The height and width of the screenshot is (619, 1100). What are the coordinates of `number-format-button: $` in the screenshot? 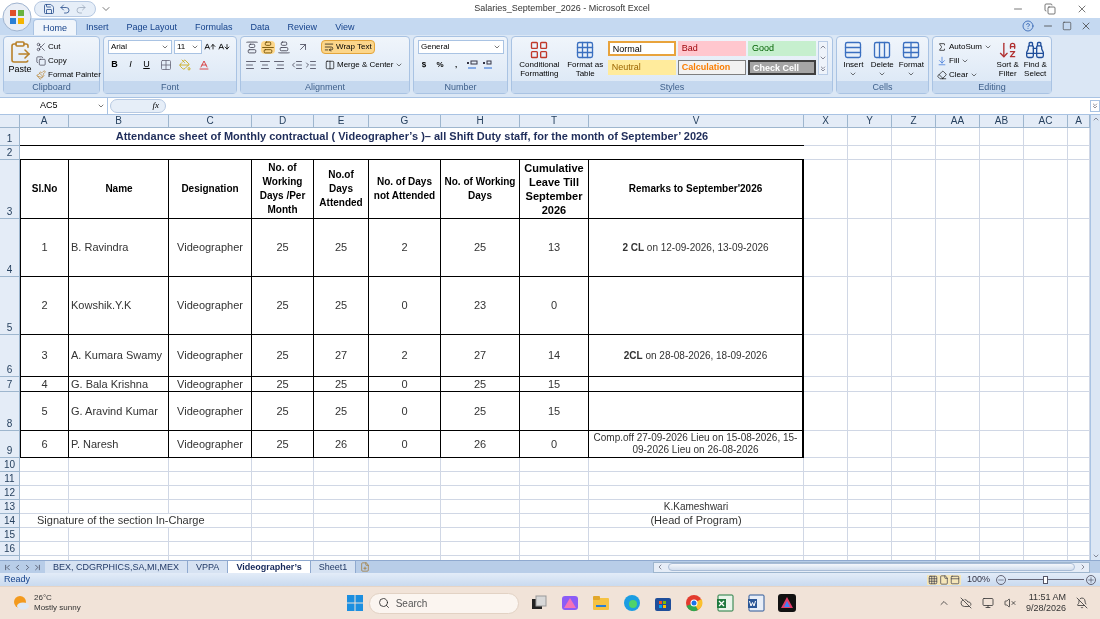 It's located at (424, 65).